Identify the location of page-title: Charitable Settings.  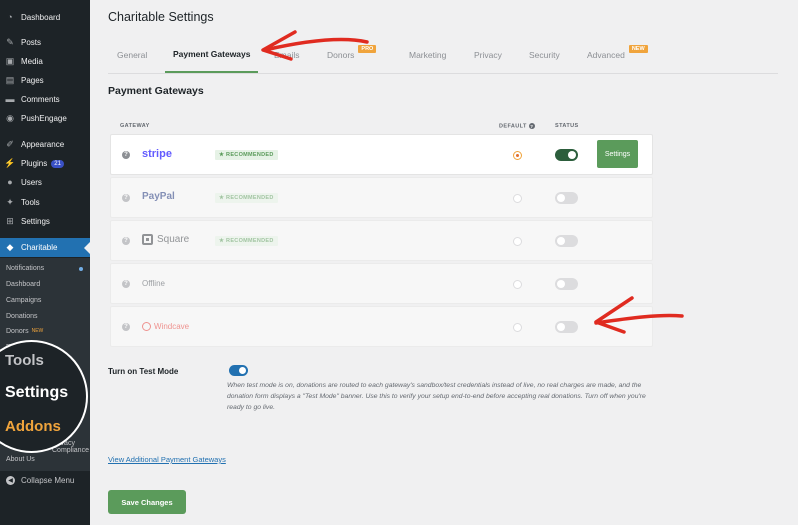
(161, 17).